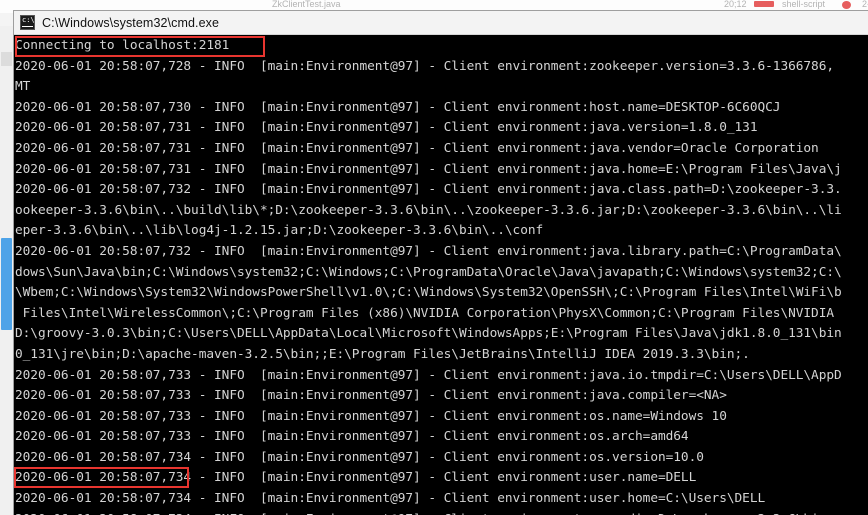 The image size is (868, 515). Describe the element at coordinates (6, 59) in the screenshot. I see `background-scrollbar-marker` at that location.